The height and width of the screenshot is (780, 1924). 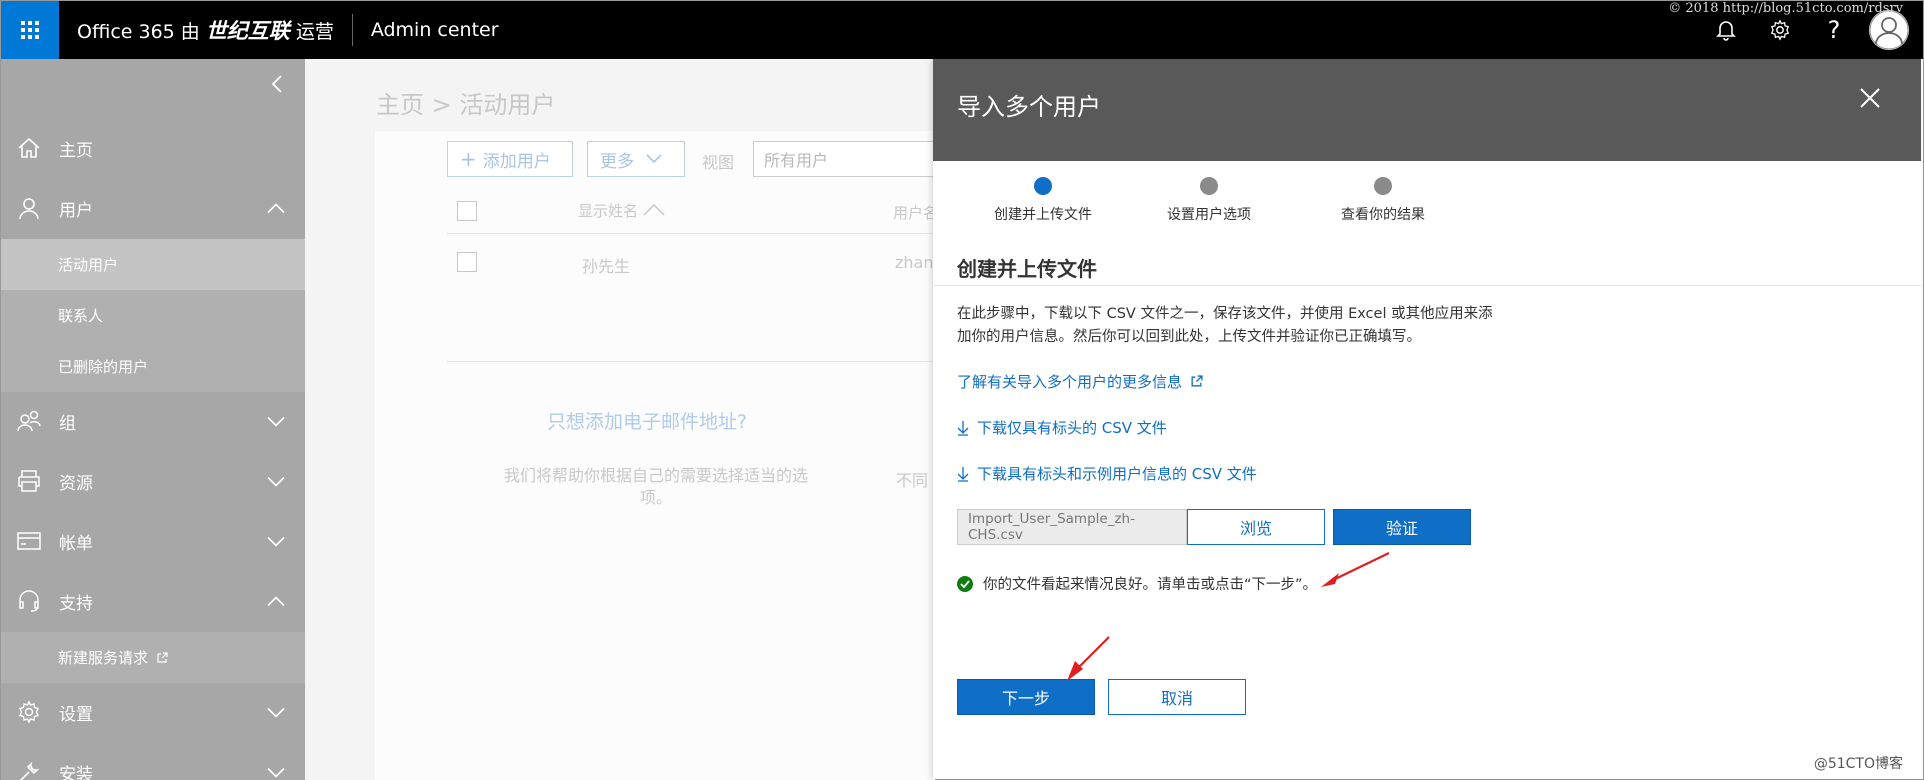 I want to click on close-icon, so click(x=1870, y=98).